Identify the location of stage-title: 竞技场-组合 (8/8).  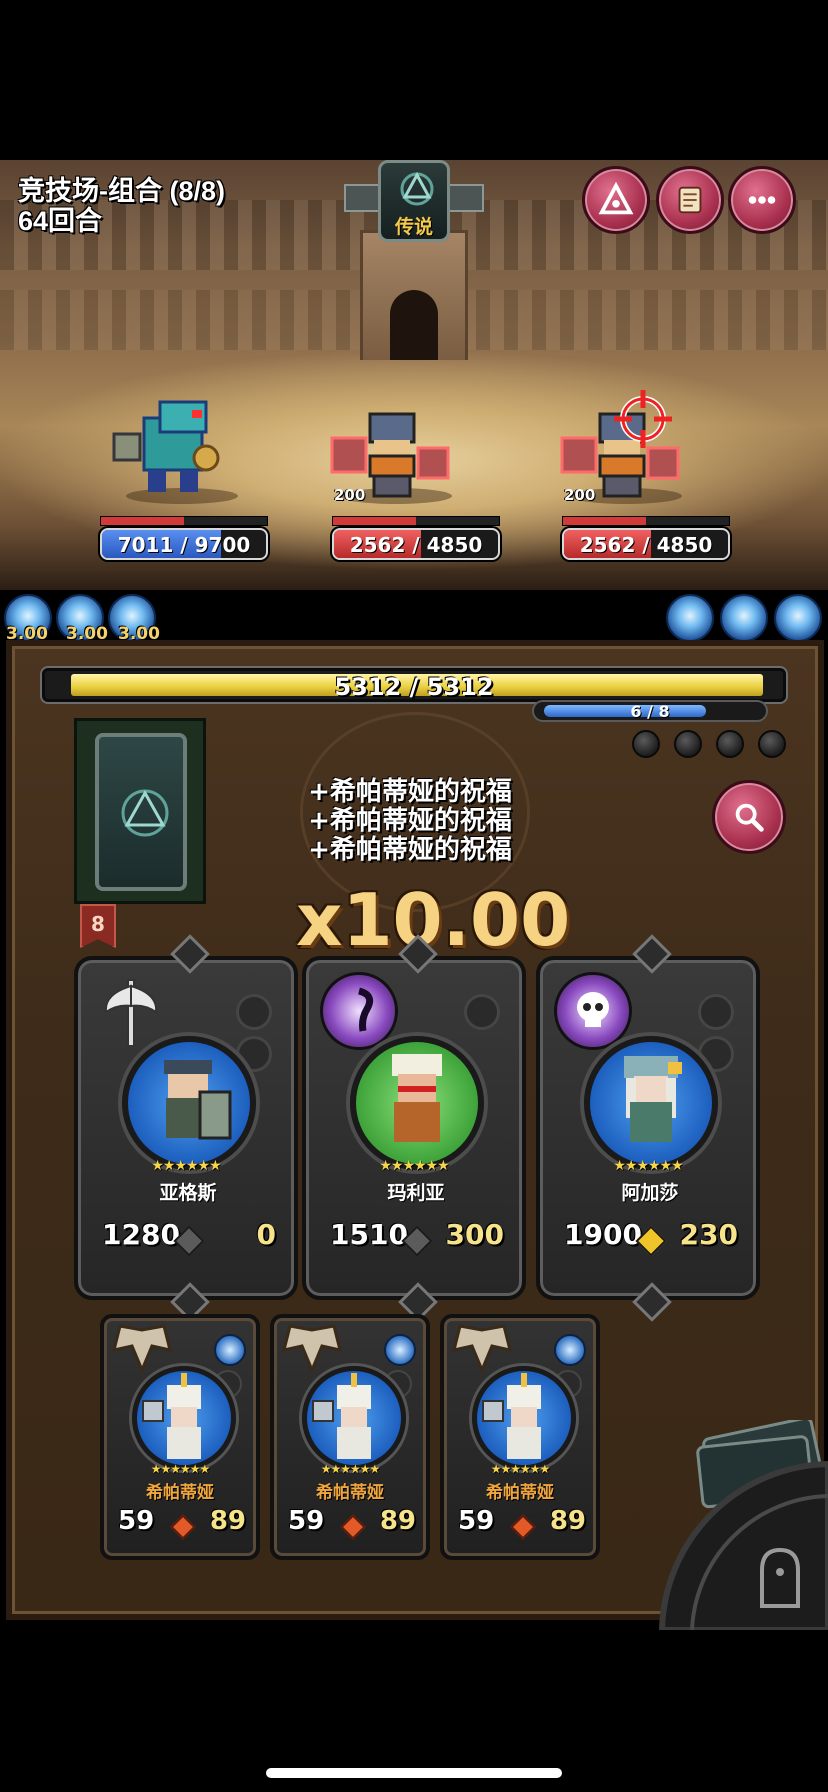
(122, 191).